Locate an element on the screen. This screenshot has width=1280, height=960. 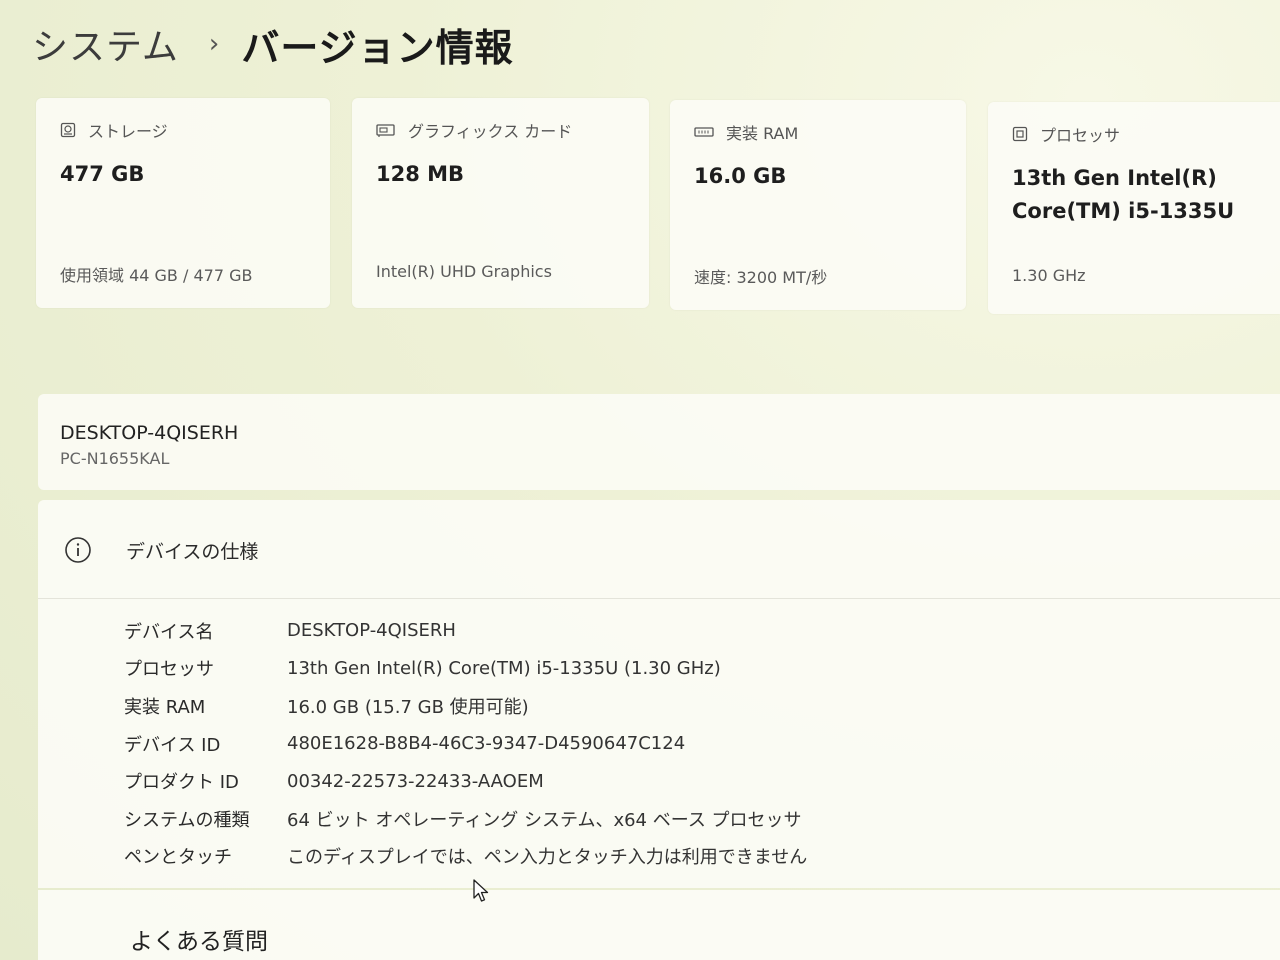
processor-icon is located at coordinates (1020, 134).